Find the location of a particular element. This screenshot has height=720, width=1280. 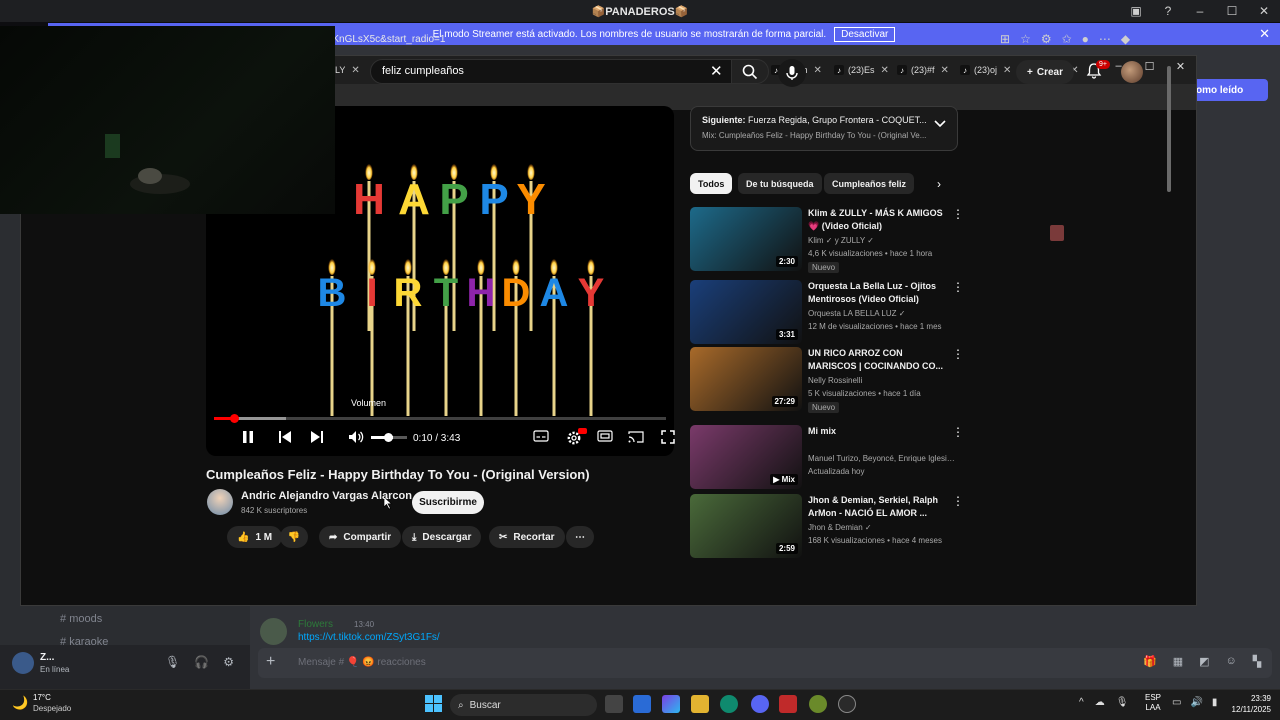

video-channel: Orquesta LA BELLA LUZ ✓ is located at coordinates (883, 313).